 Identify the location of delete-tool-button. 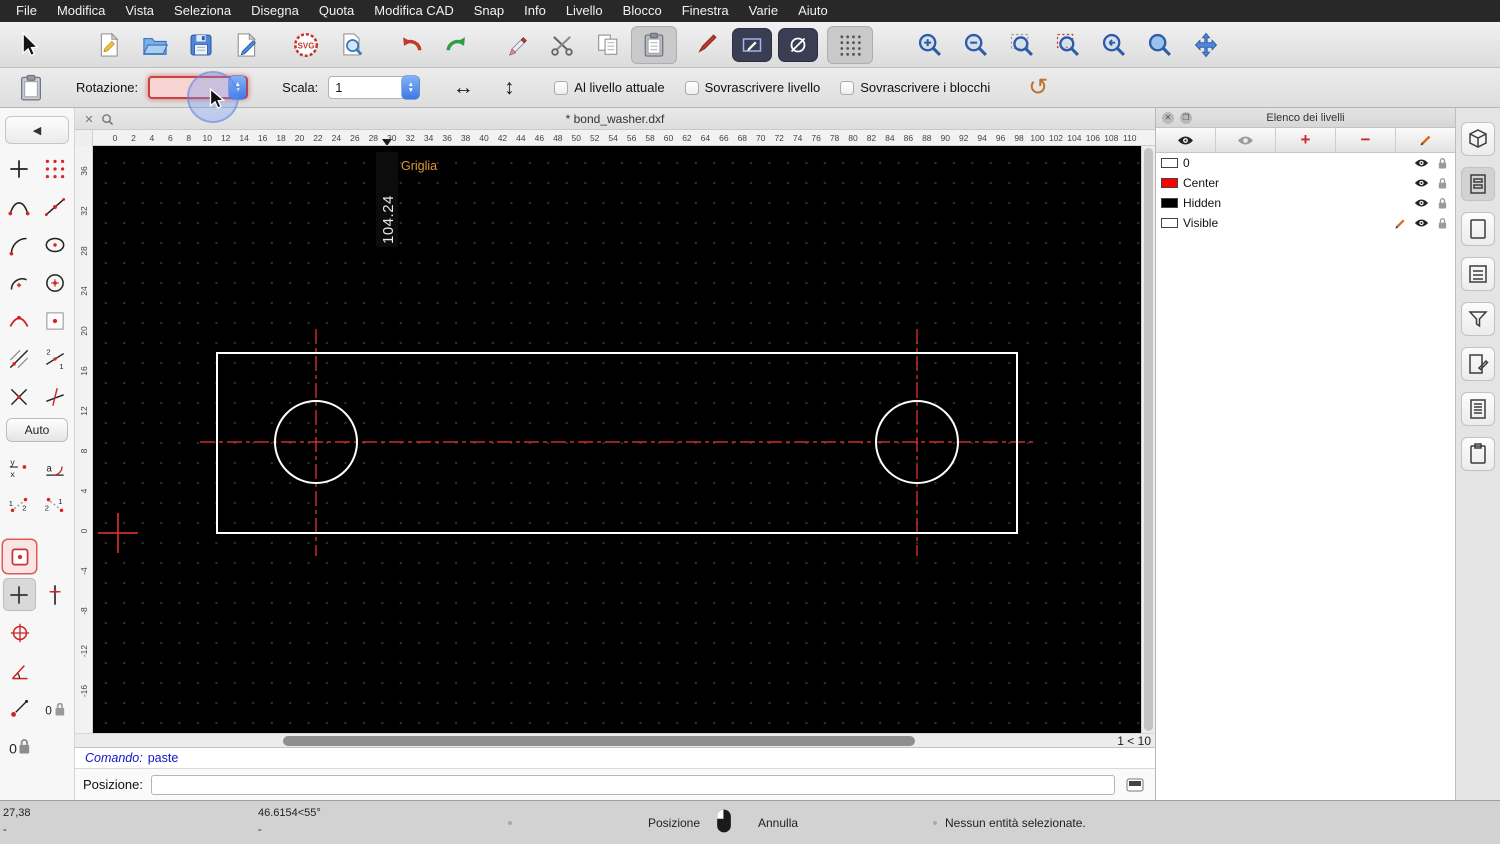
(516, 45).